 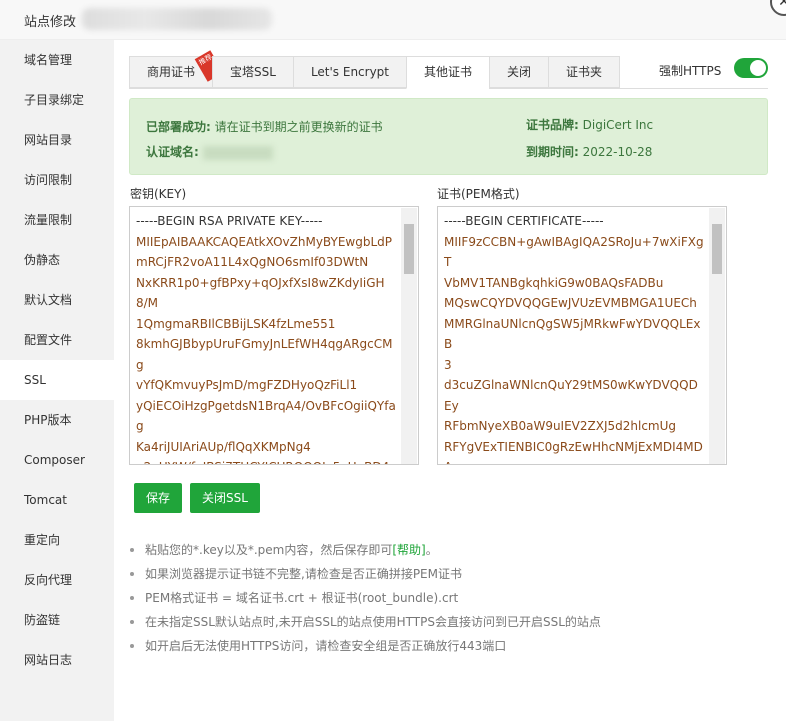 What do you see at coordinates (57, 60) in the screenshot?
I see `sidebar-item: 域名管理` at bounding box center [57, 60].